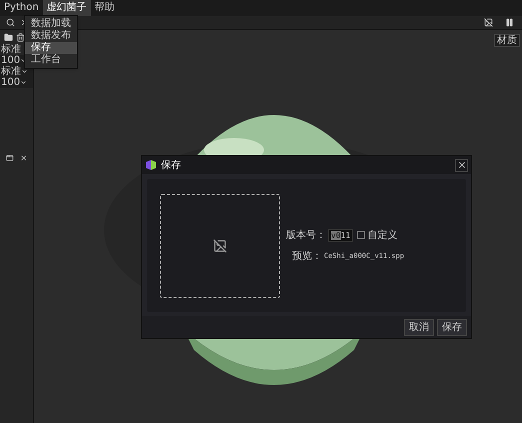  Describe the element at coordinates (382, 235) in the screenshot. I see `checkbox-label: 自定义` at that location.